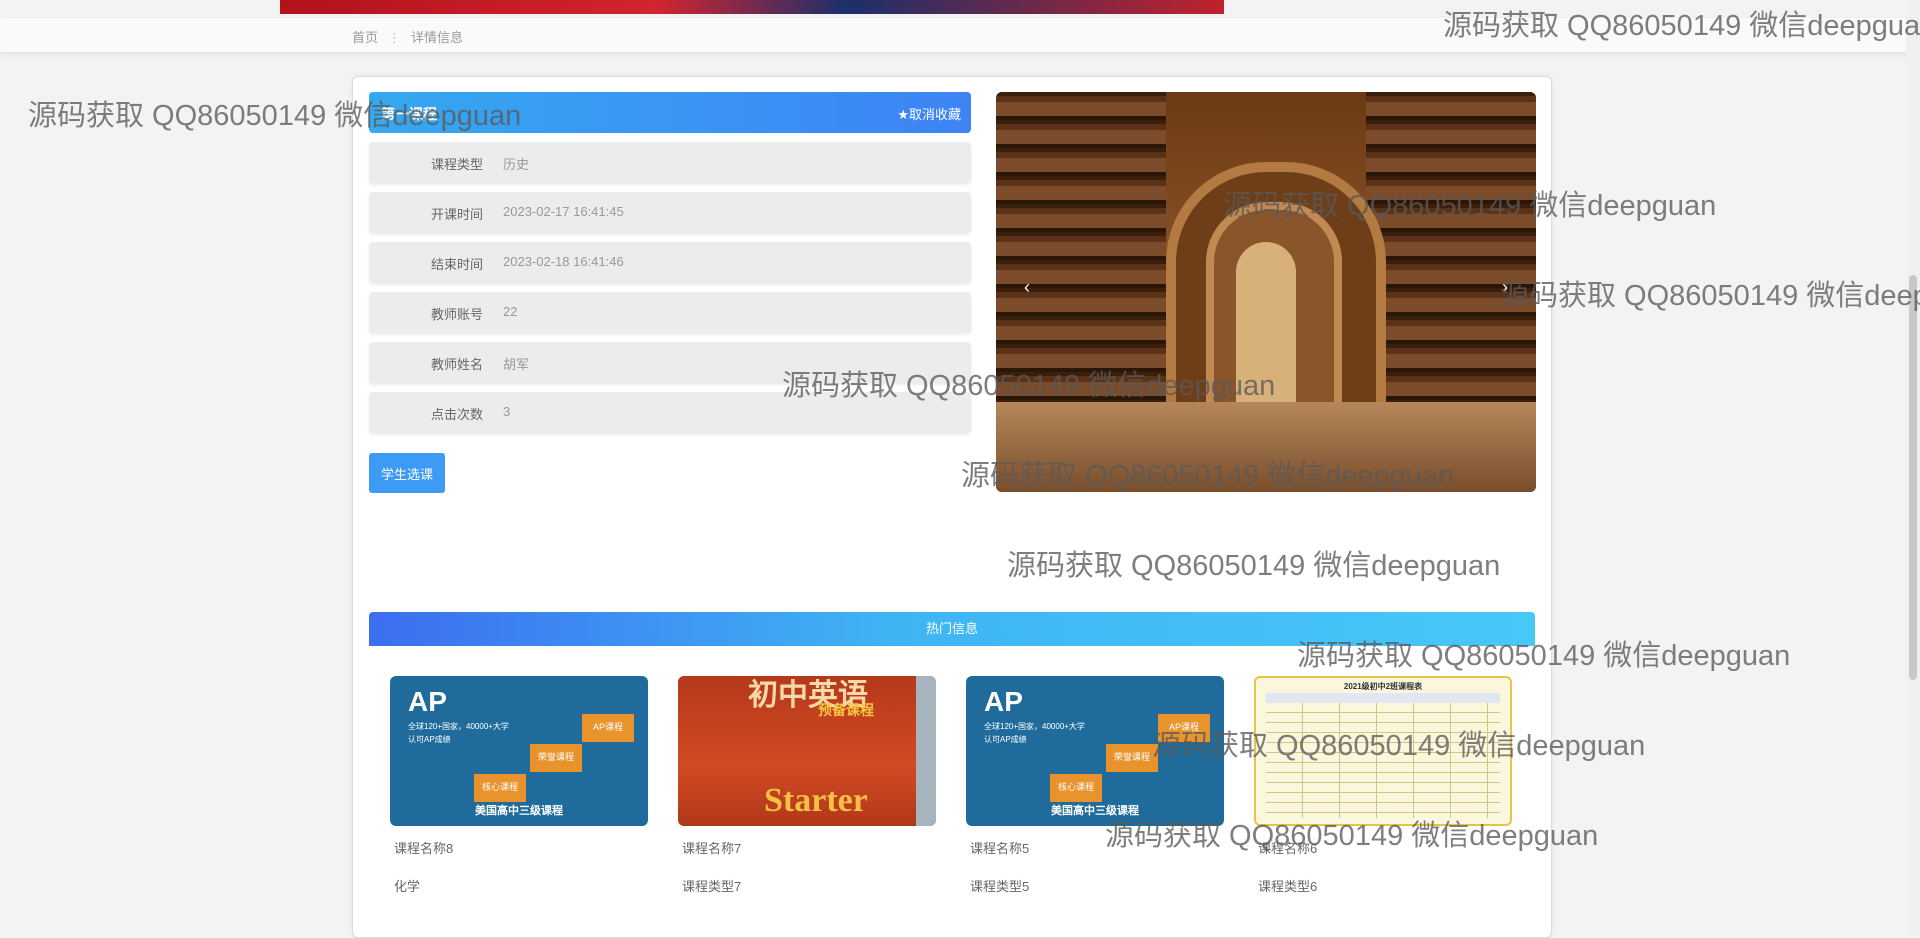  What do you see at coordinates (670, 162) in the screenshot?
I see `info-row-course-type: 课程类型 历史` at bounding box center [670, 162].